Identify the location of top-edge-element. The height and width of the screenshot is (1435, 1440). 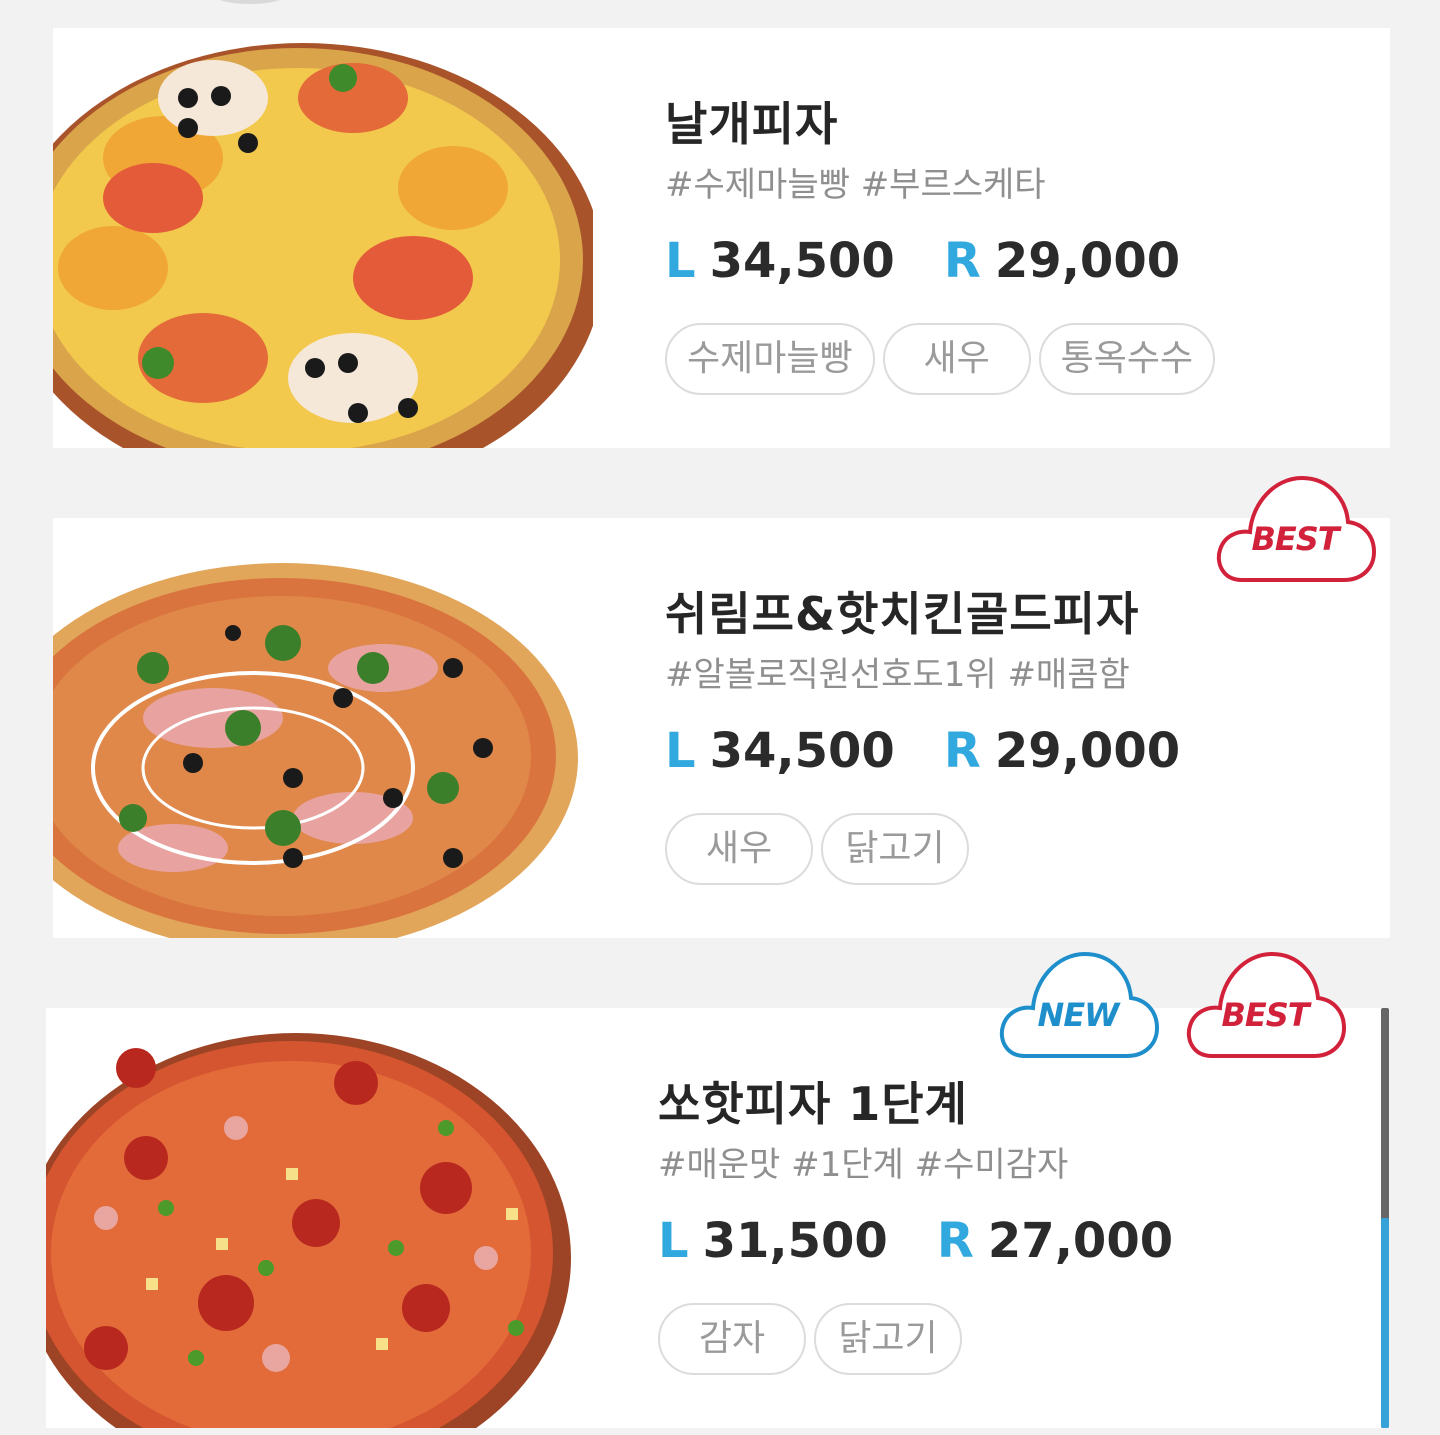
(250, 2).